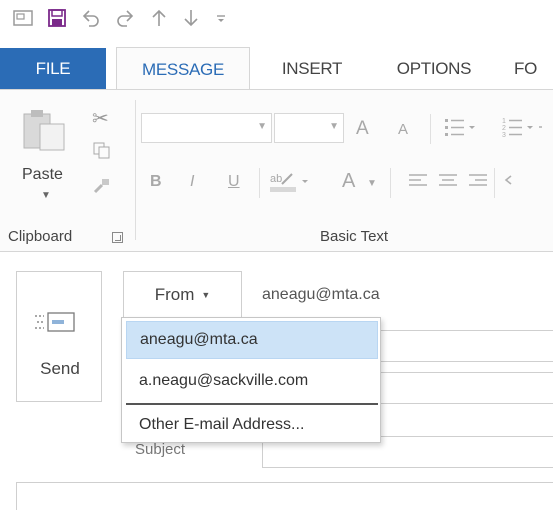  I want to click on copy-icon, so click(102, 153).